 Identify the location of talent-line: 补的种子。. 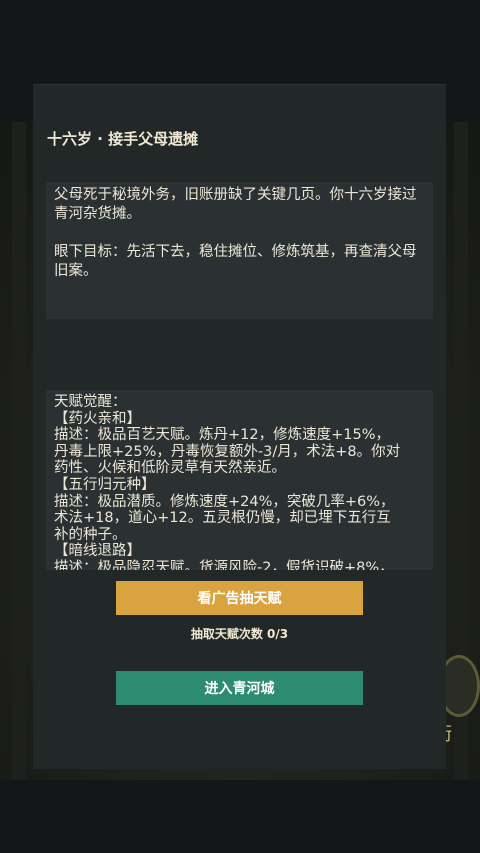
(90, 534).